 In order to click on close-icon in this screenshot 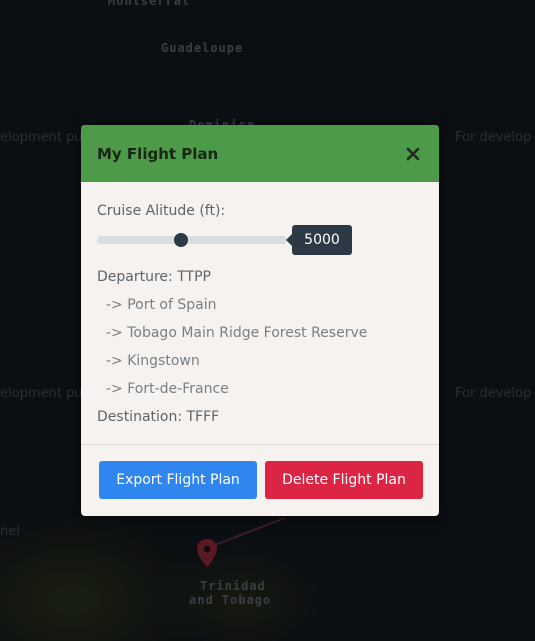, I will do `click(413, 154)`.